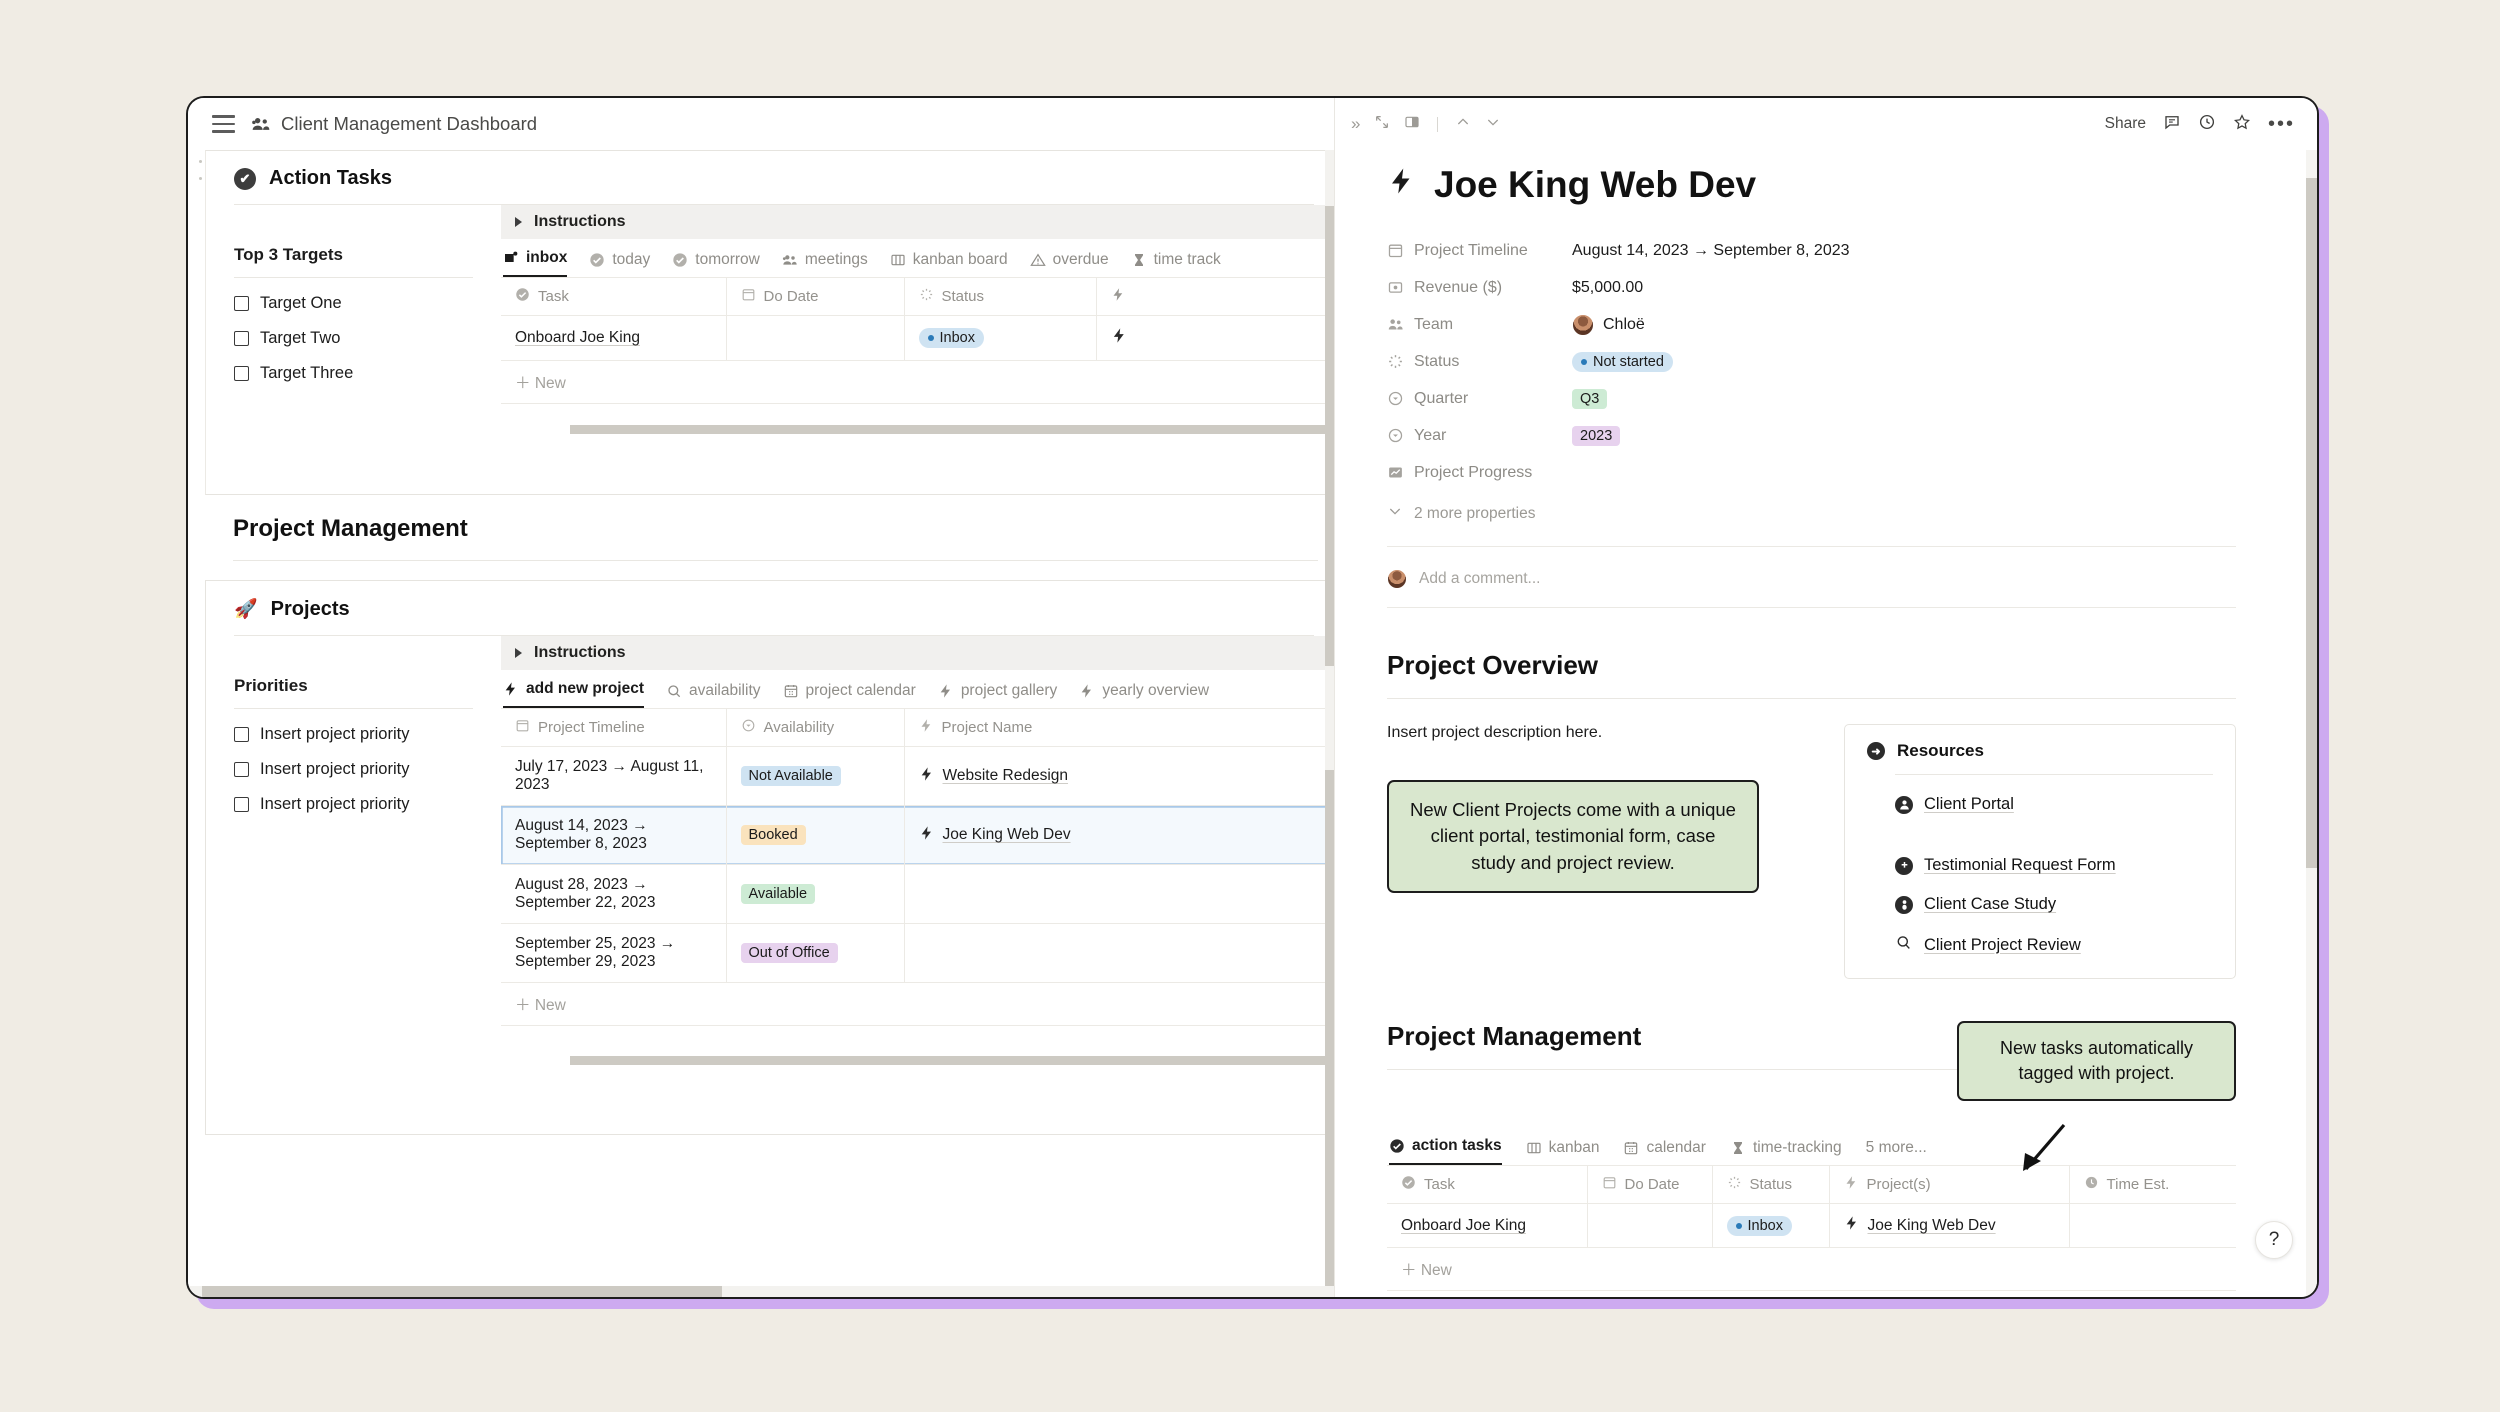 The height and width of the screenshot is (1412, 2500). What do you see at coordinates (2281, 124) in the screenshot?
I see `more-icon: •••` at bounding box center [2281, 124].